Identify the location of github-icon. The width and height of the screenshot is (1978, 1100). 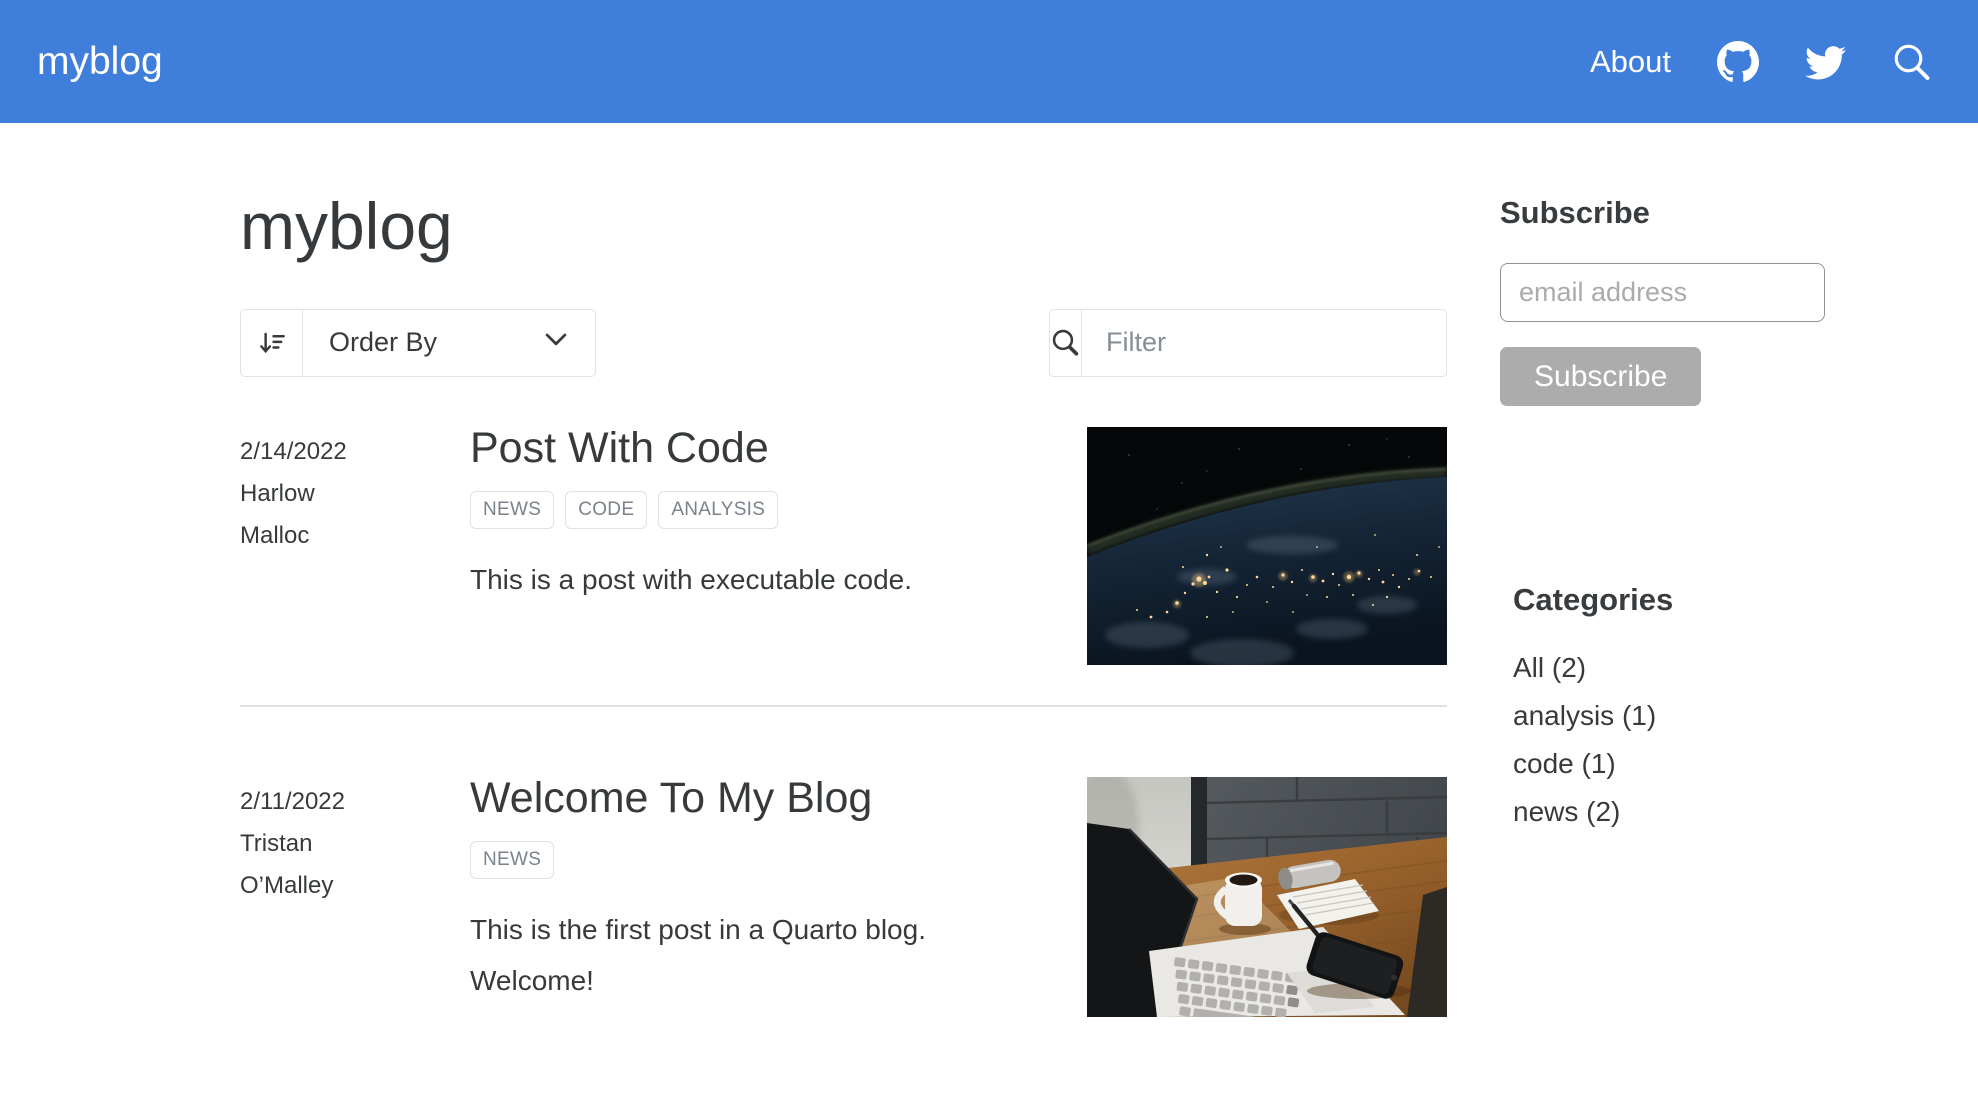
(1738, 61).